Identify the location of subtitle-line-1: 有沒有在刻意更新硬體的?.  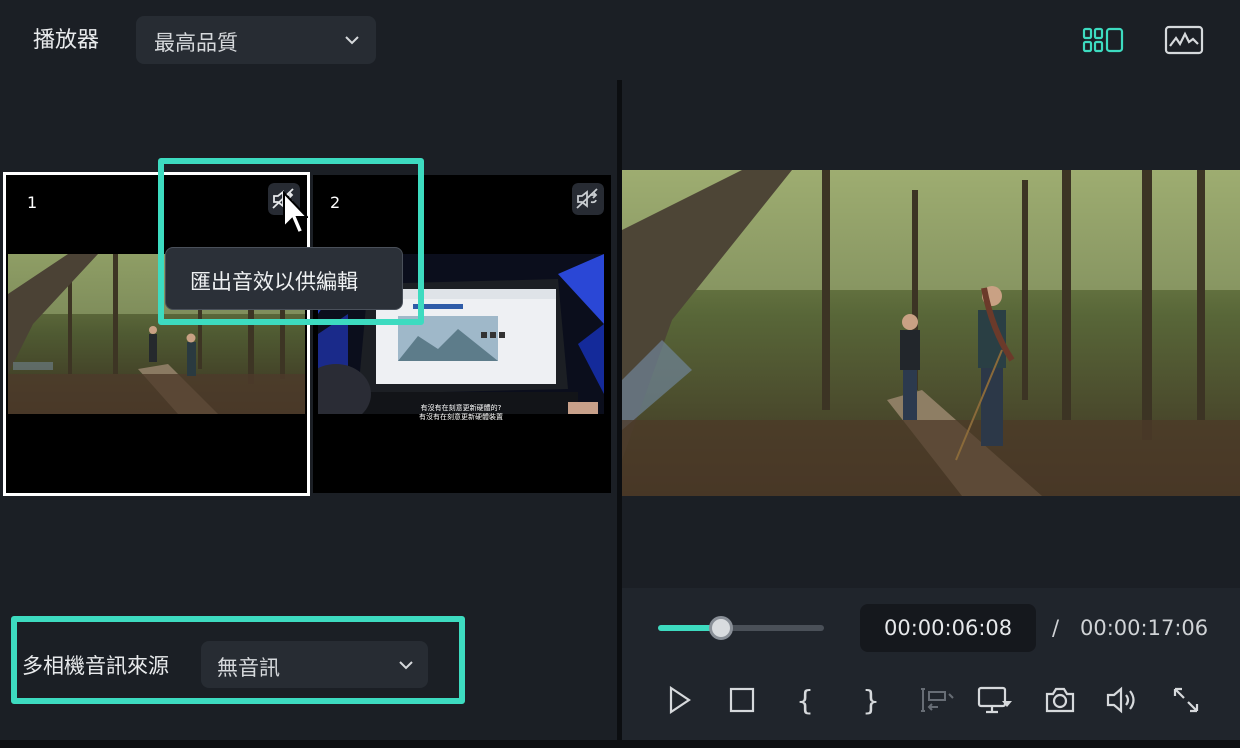
(461, 408).